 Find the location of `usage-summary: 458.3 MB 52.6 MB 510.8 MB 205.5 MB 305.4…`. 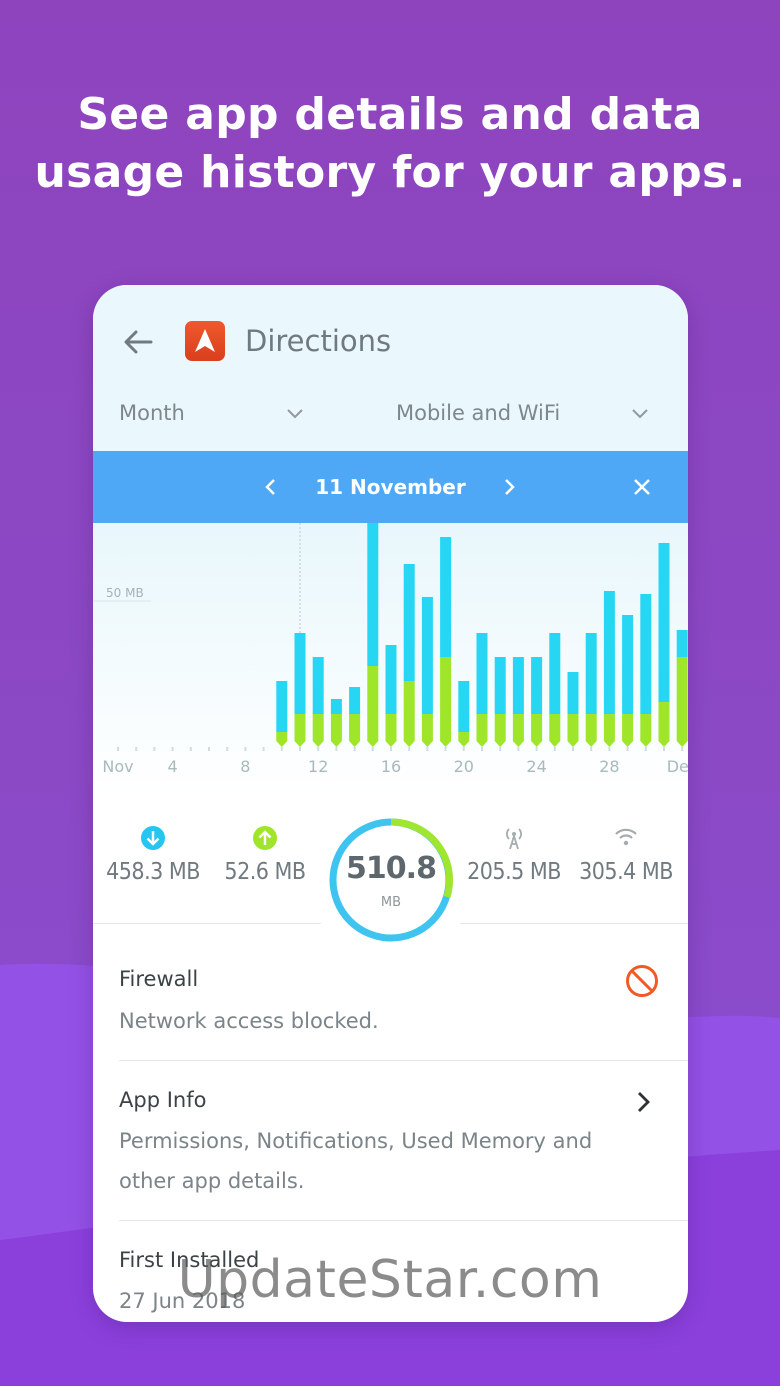

usage-summary: 458.3 MB 52.6 MB 510.8 MB 205.5 MB 305.4… is located at coordinates (390, 868).